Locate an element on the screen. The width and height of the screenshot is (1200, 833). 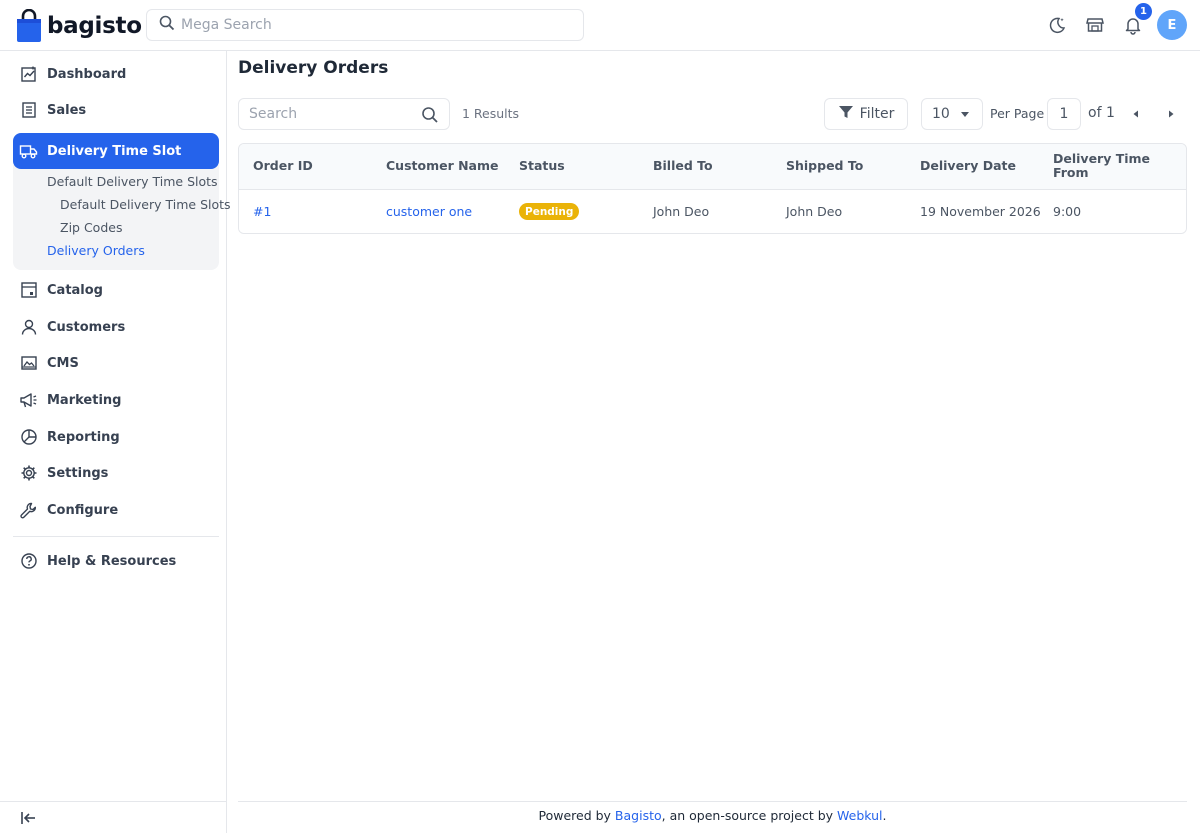
sidebar-item-sales: Sales is located at coordinates (116, 110).